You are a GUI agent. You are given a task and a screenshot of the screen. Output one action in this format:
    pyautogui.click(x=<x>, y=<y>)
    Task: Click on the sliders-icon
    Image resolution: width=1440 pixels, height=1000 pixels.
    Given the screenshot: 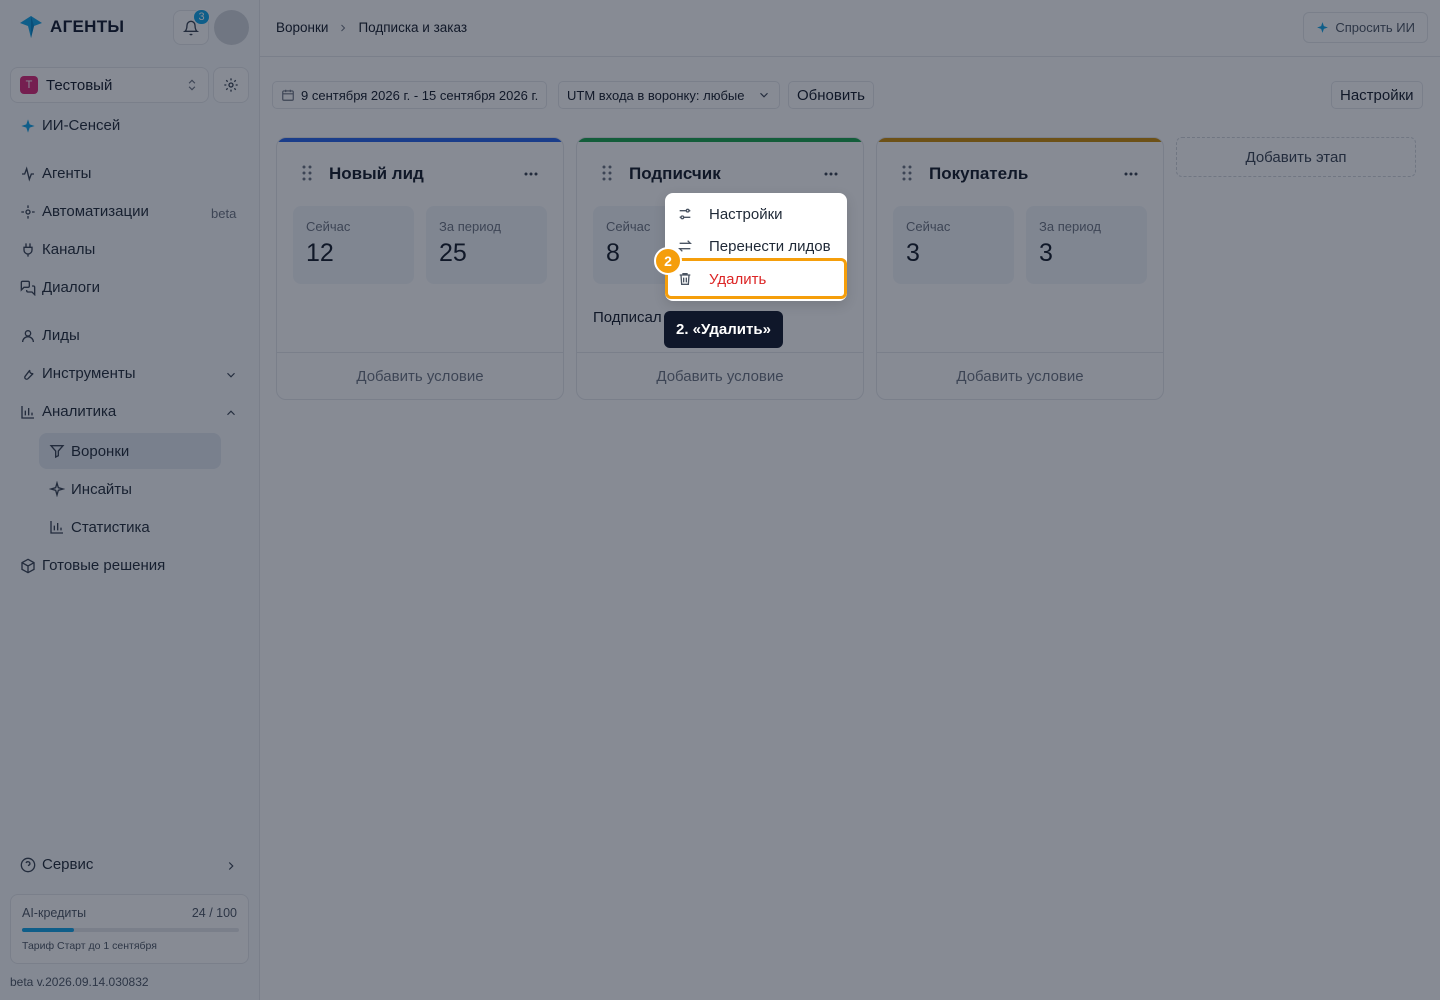 What is the action you would take?
    pyautogui.click(x=685, y=214)
    